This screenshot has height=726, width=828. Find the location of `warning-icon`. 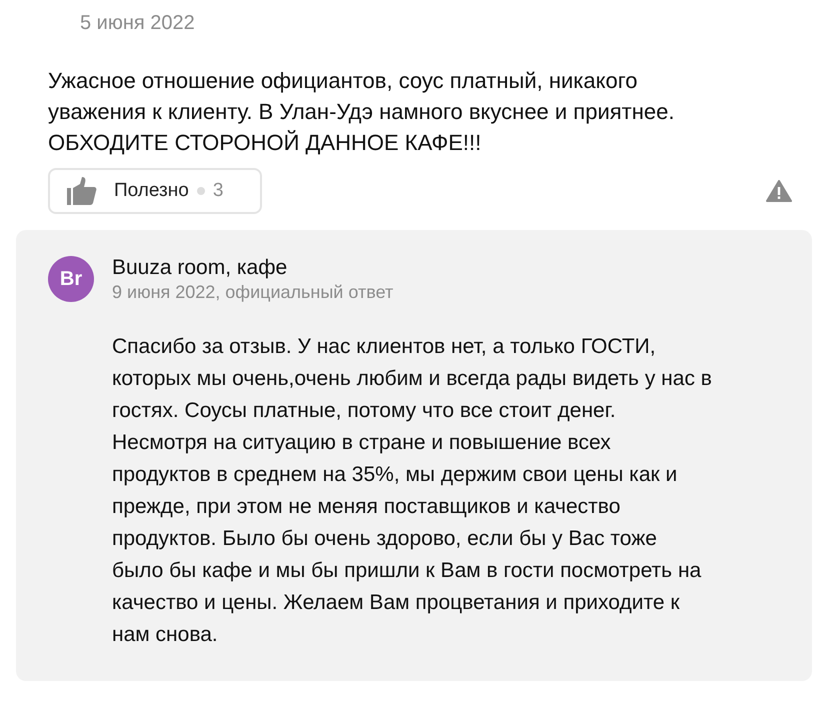

warning-icon is located at coordinates (779, 191).